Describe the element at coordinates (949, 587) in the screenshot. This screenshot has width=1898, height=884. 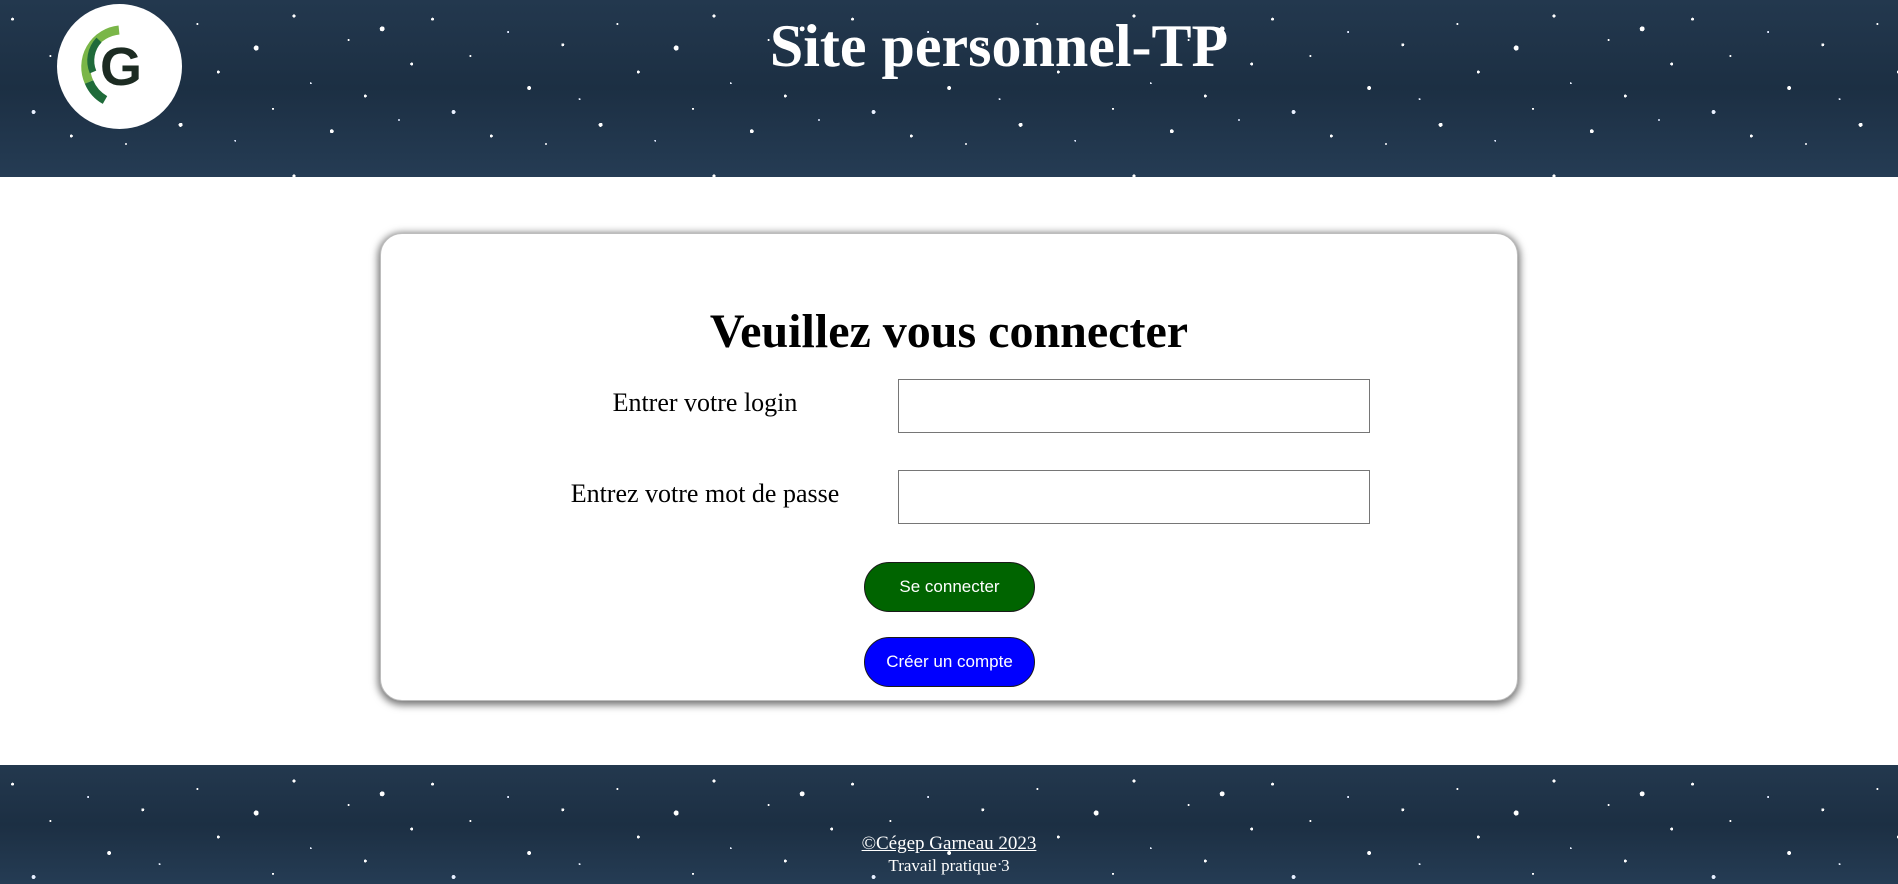
I see `login-button: Se connecter` at that location.